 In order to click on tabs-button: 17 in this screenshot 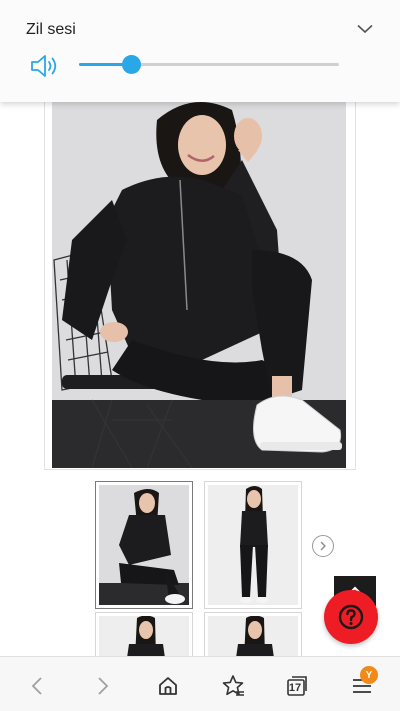, I will do `click(297, 686)`.